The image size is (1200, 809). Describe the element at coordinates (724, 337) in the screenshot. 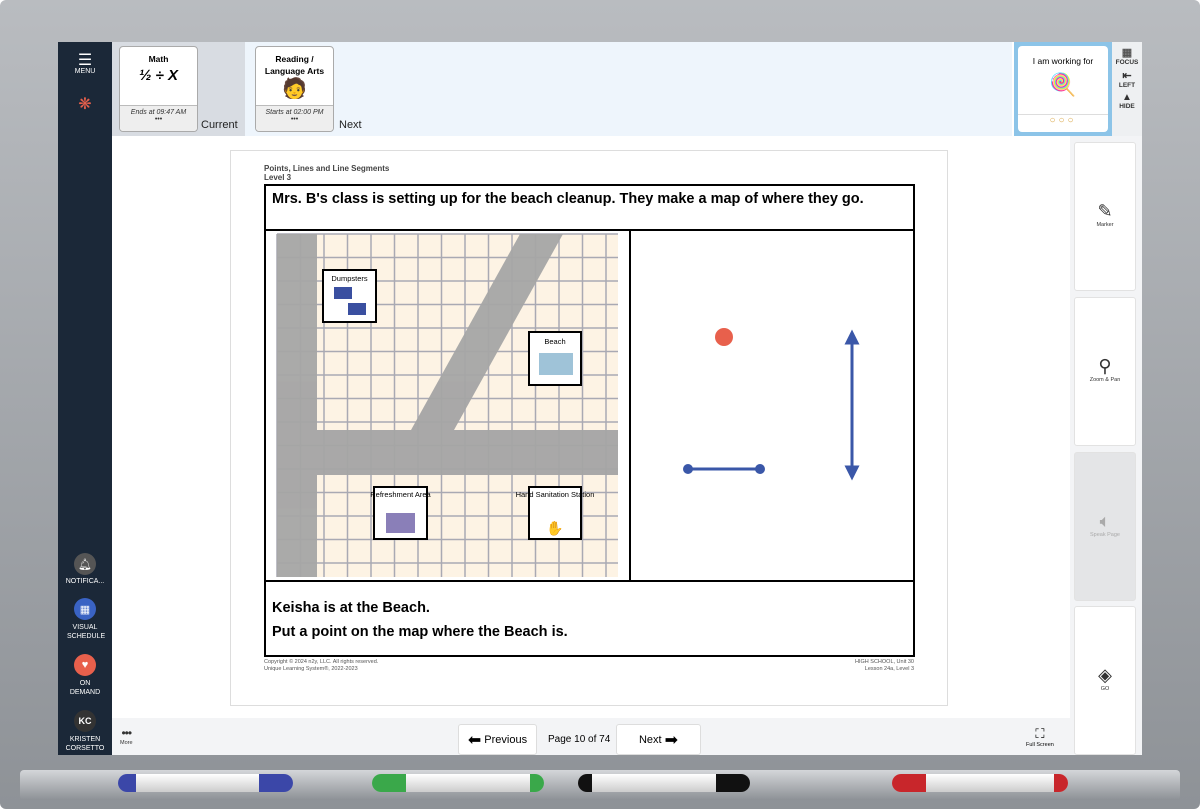

I see `point` at that location.